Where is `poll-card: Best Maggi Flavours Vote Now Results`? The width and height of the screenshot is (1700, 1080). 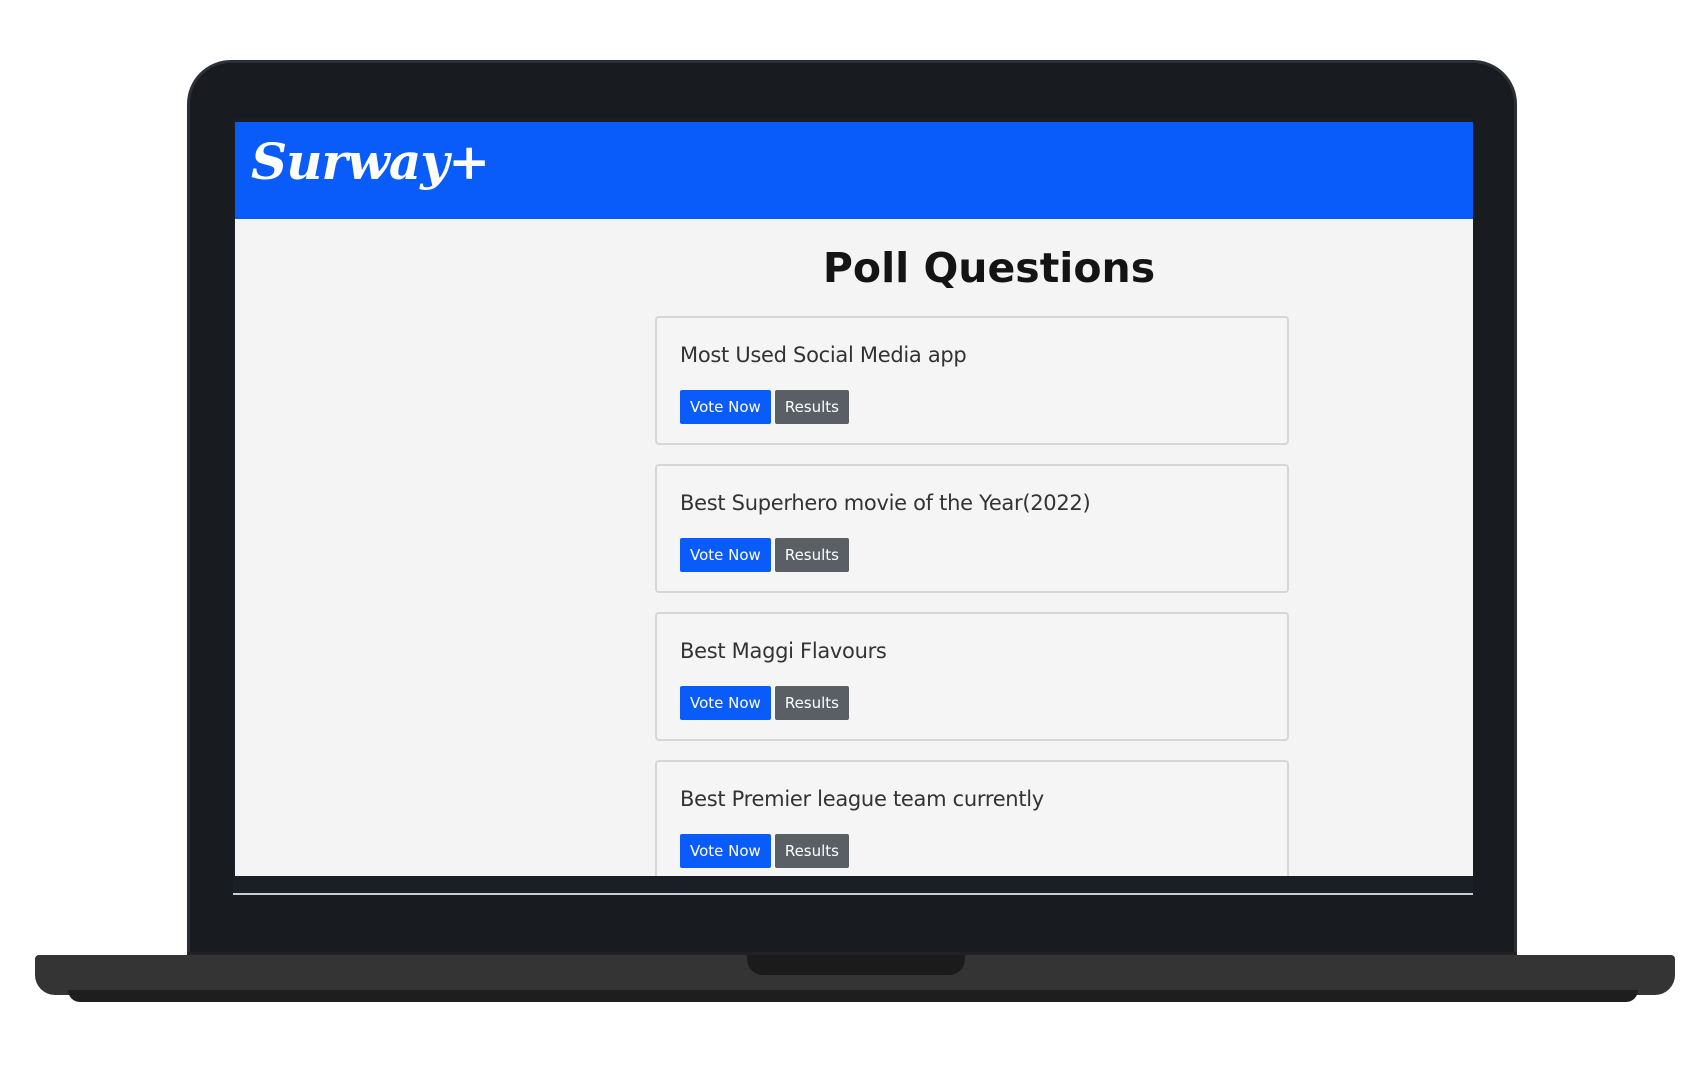
poll-card: Best Maggi Flavours Vote Now Results is located at coordinates (972, 676).